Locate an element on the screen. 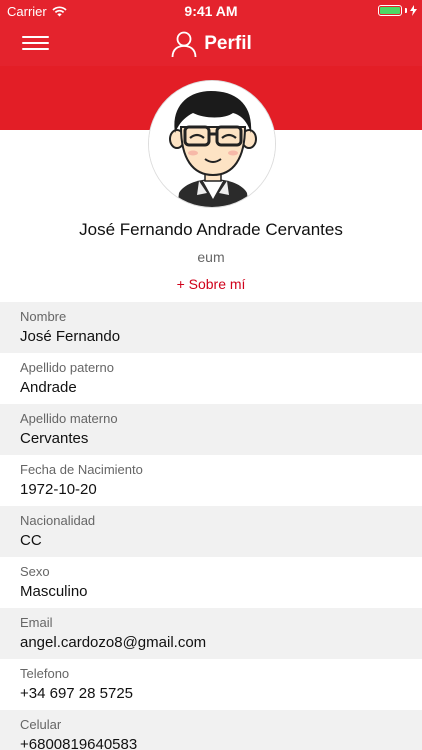  avatar-illustration is located at coordinates (212, 144).